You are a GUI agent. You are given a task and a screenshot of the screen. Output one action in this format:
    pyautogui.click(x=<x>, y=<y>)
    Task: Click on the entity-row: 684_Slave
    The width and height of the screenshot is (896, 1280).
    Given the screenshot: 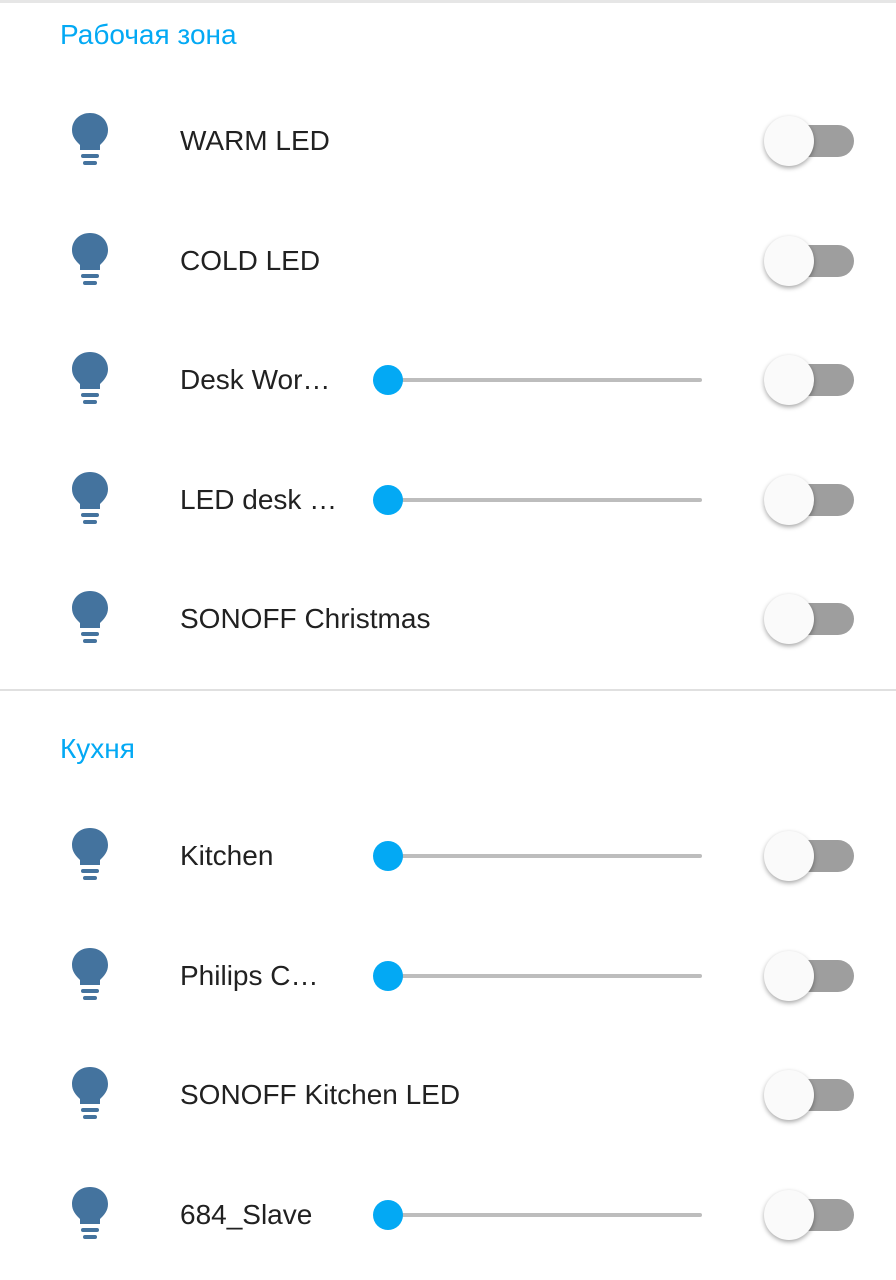 What is the action you would take?
    pyautogui.click(x=448, y=1215)
    